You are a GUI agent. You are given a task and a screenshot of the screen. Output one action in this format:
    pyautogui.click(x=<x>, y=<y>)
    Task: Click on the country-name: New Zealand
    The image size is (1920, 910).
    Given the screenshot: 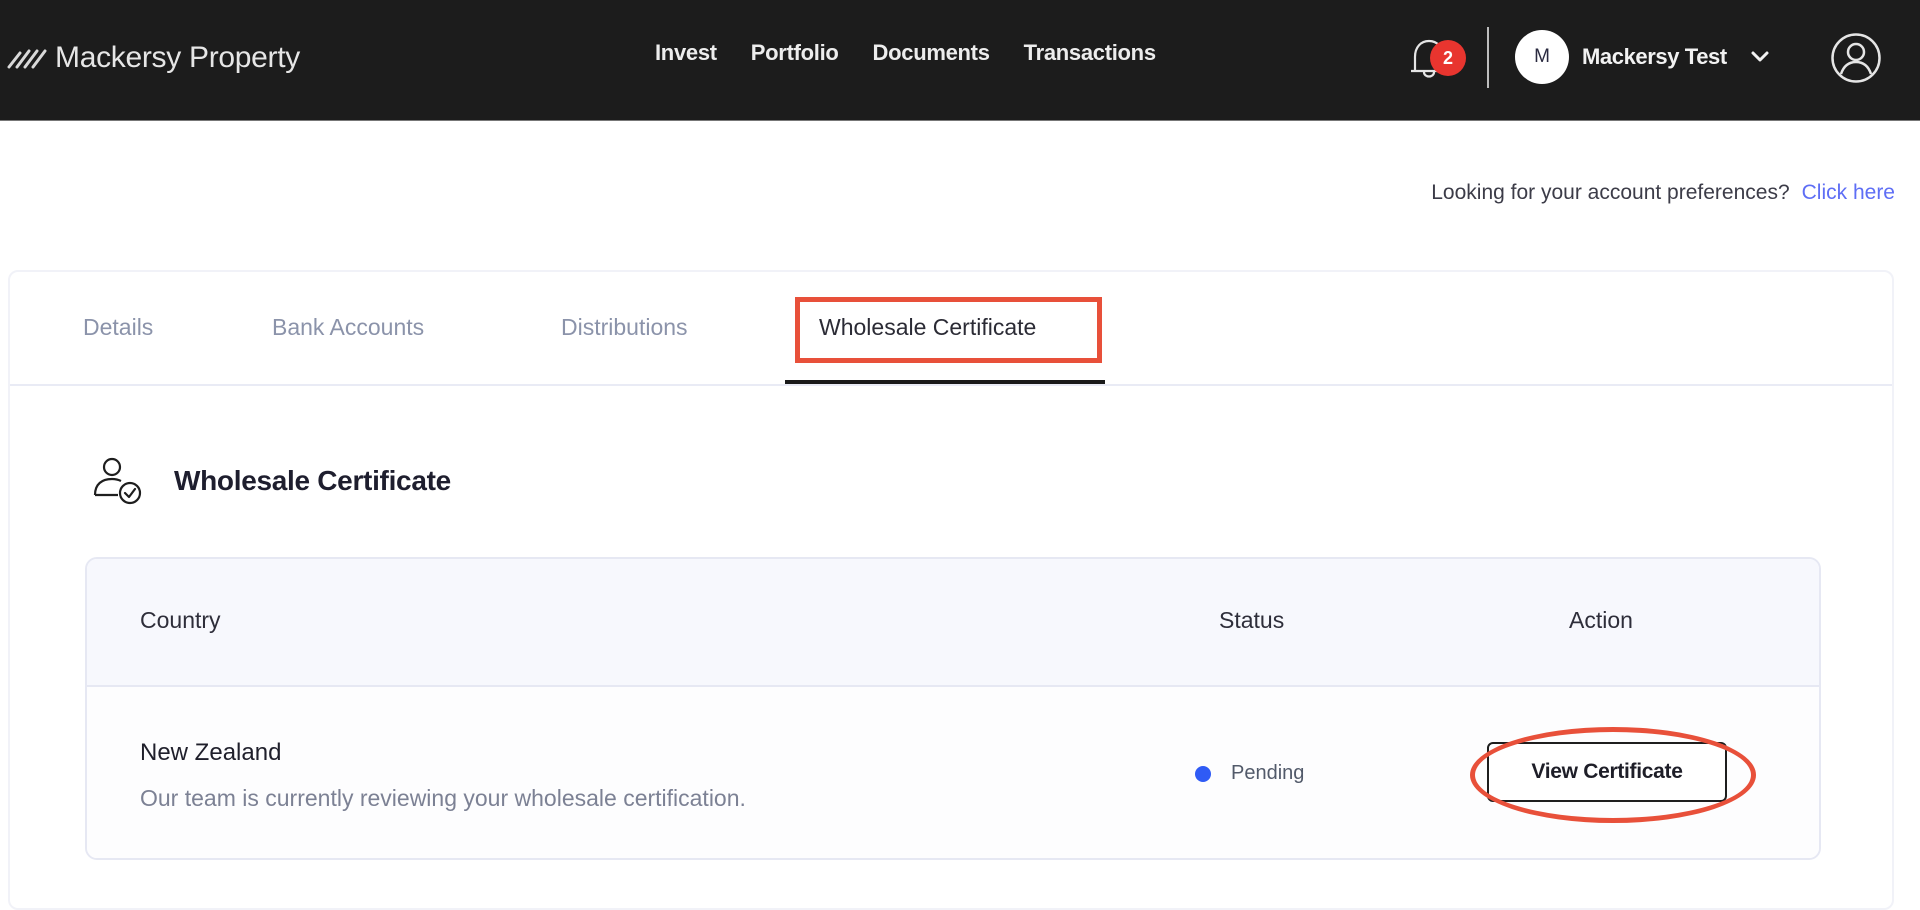 What is the action you would take?
    pyautogui.click(x=211, y=752)
    